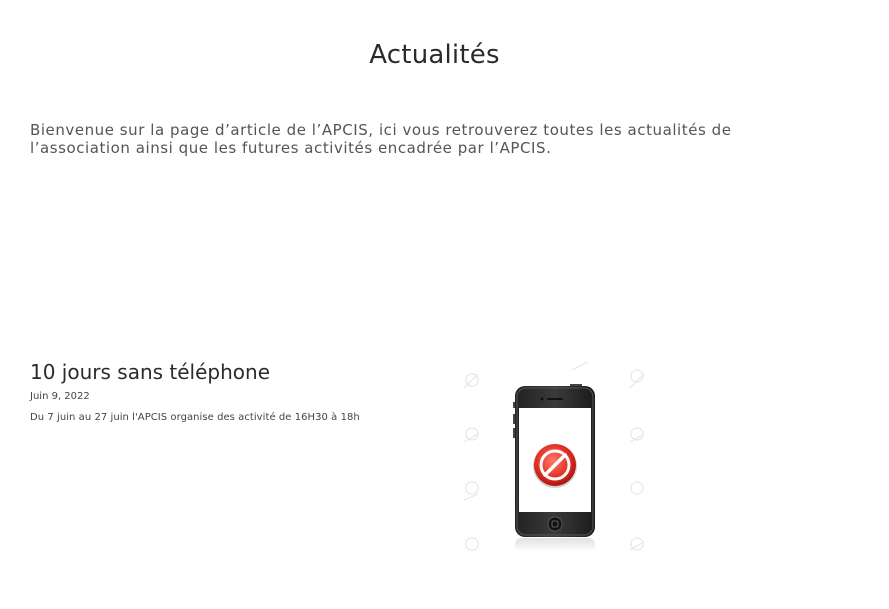 This screenshot has width=889, height=609. Describe the element at coordinates (434, 55) in the screenshot. I see `page-title: Actualités` at that location.